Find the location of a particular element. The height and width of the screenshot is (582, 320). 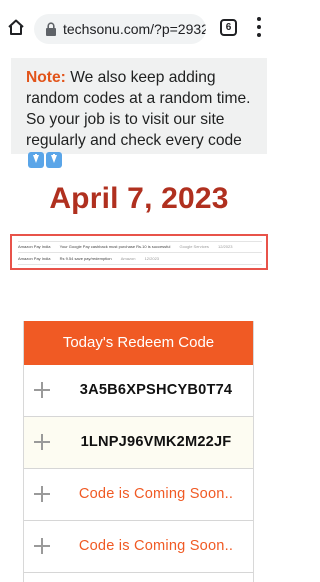

lock-icon is located at coordinates (51, 29).